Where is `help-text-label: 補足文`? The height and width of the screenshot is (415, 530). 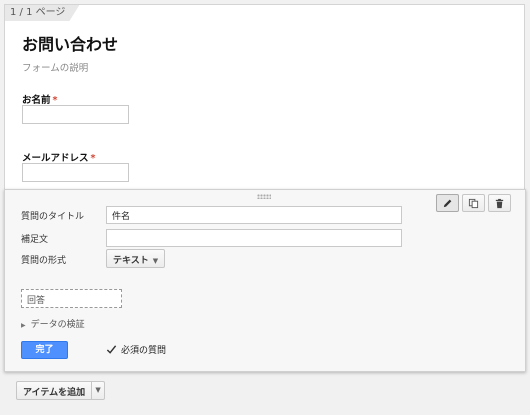
help-text-label: 補足文 is located at coordinates (35, 240).